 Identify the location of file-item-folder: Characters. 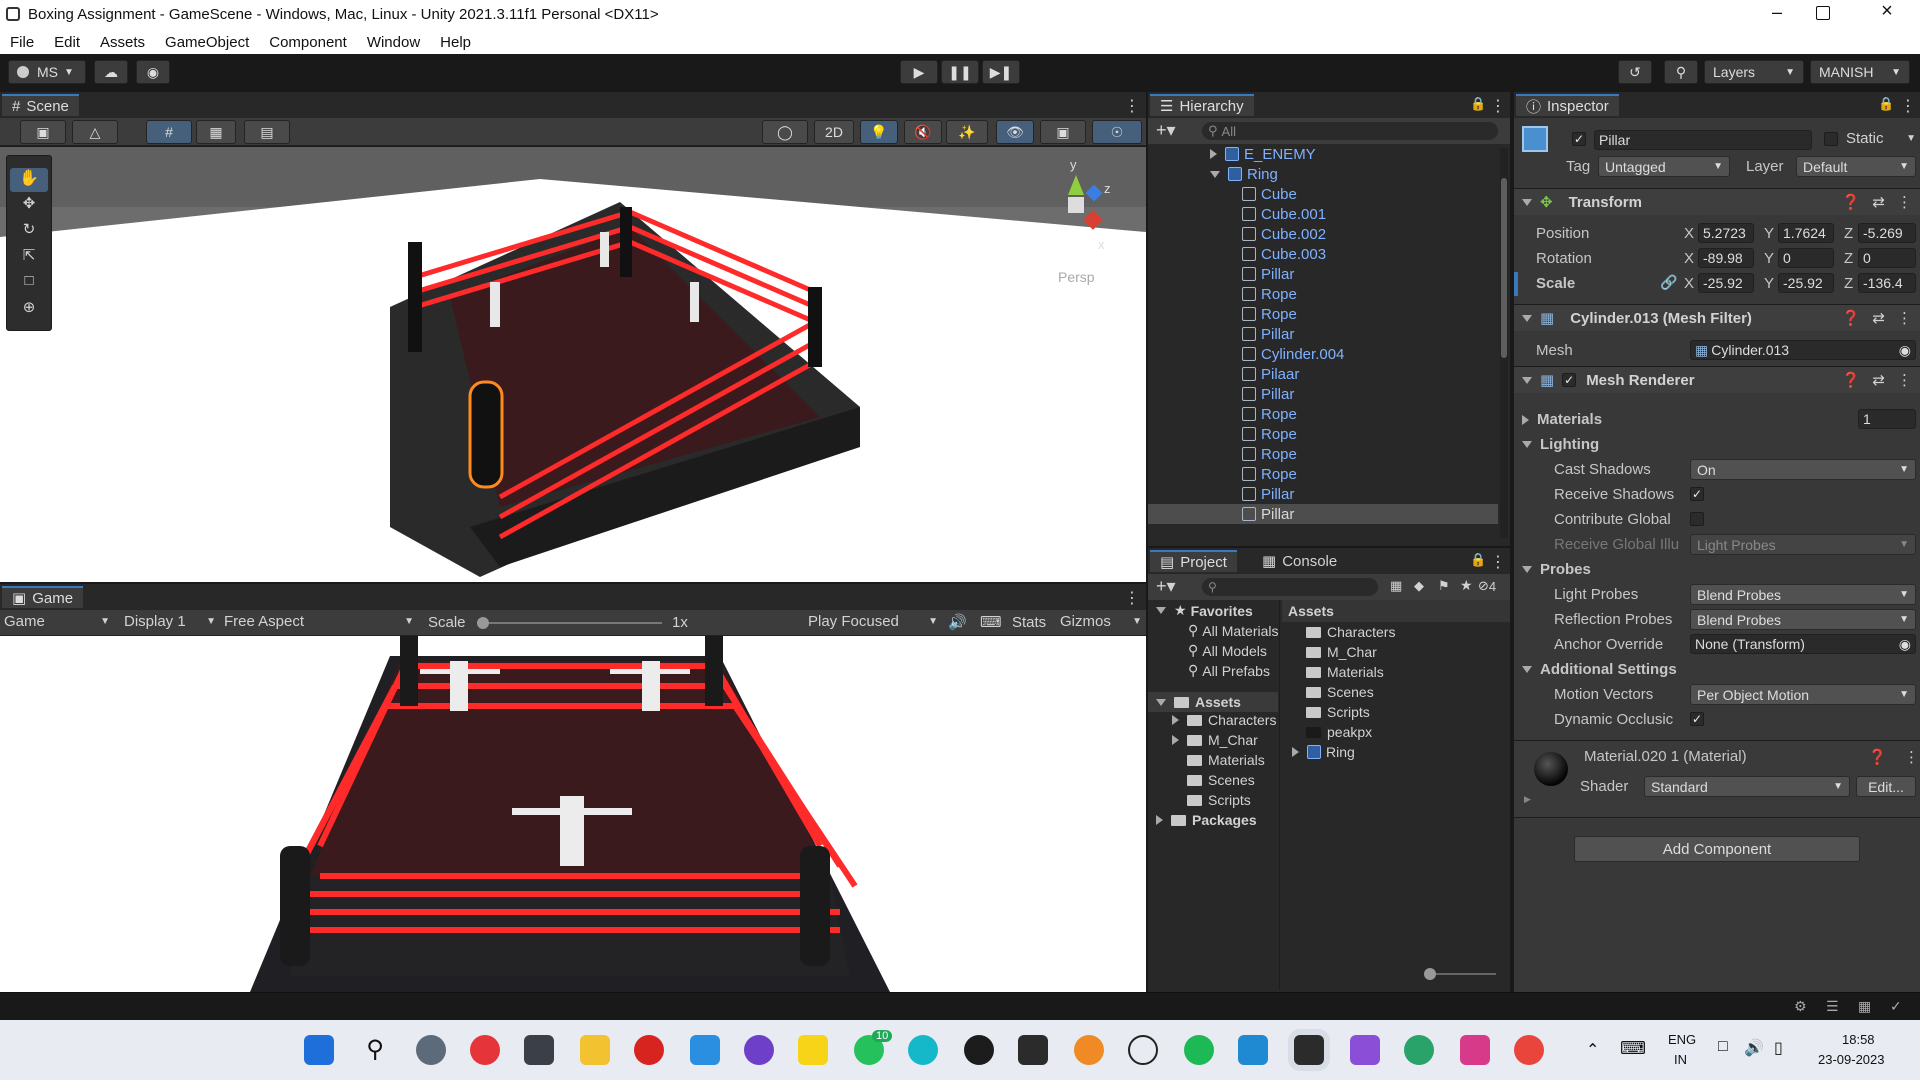
(1350, 632).